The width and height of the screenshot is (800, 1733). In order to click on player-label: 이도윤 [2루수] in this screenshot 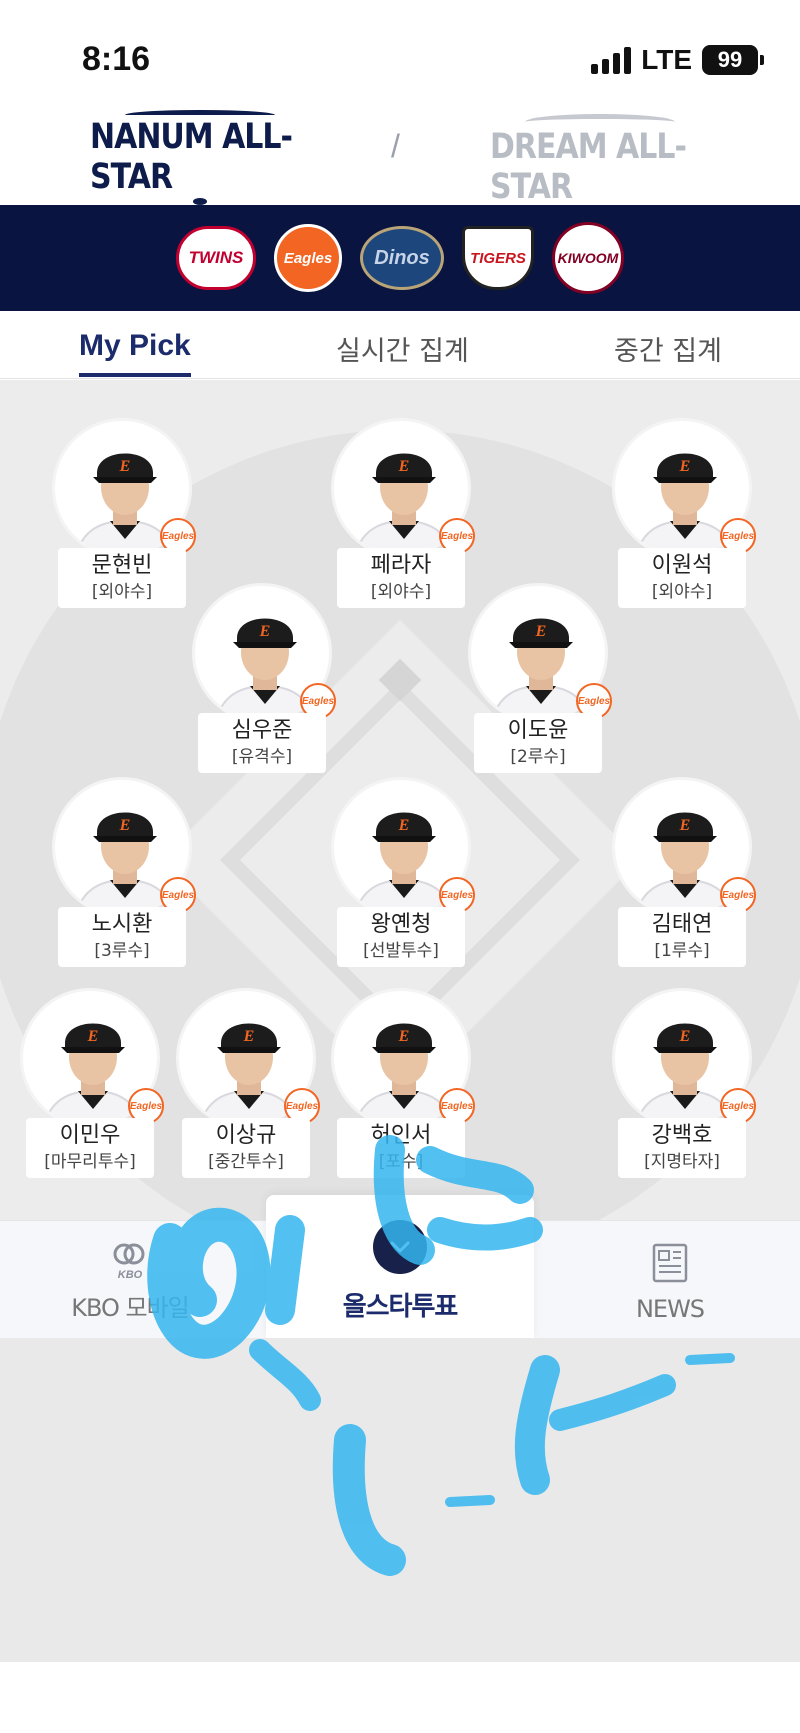, I will do `click(538, 743)`.